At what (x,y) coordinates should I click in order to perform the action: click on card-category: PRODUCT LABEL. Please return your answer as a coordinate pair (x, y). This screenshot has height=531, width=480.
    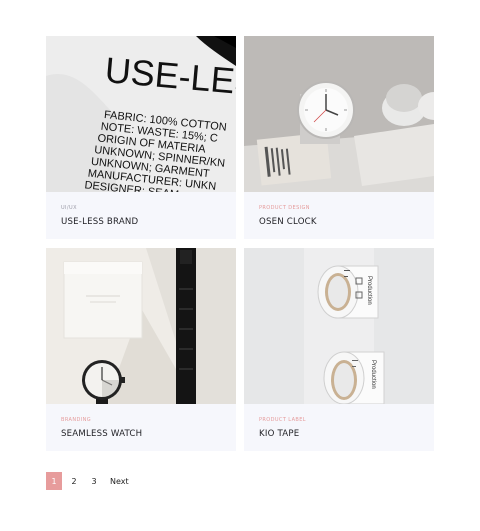
    Looking at the image, I should click on (339, 420).